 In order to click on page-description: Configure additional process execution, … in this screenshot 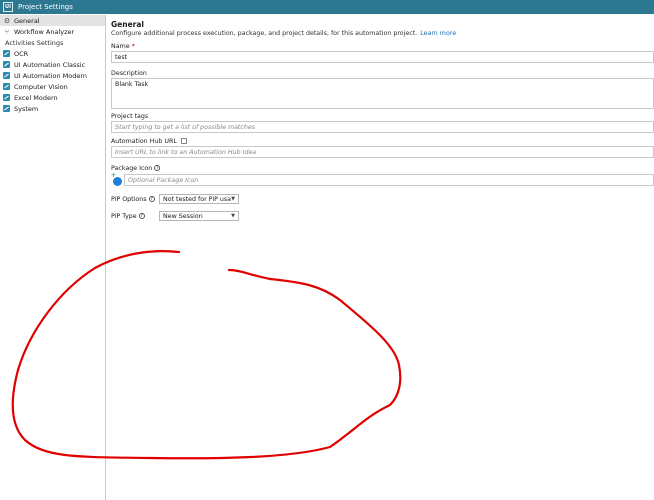, I will do `click(382, 35)`.